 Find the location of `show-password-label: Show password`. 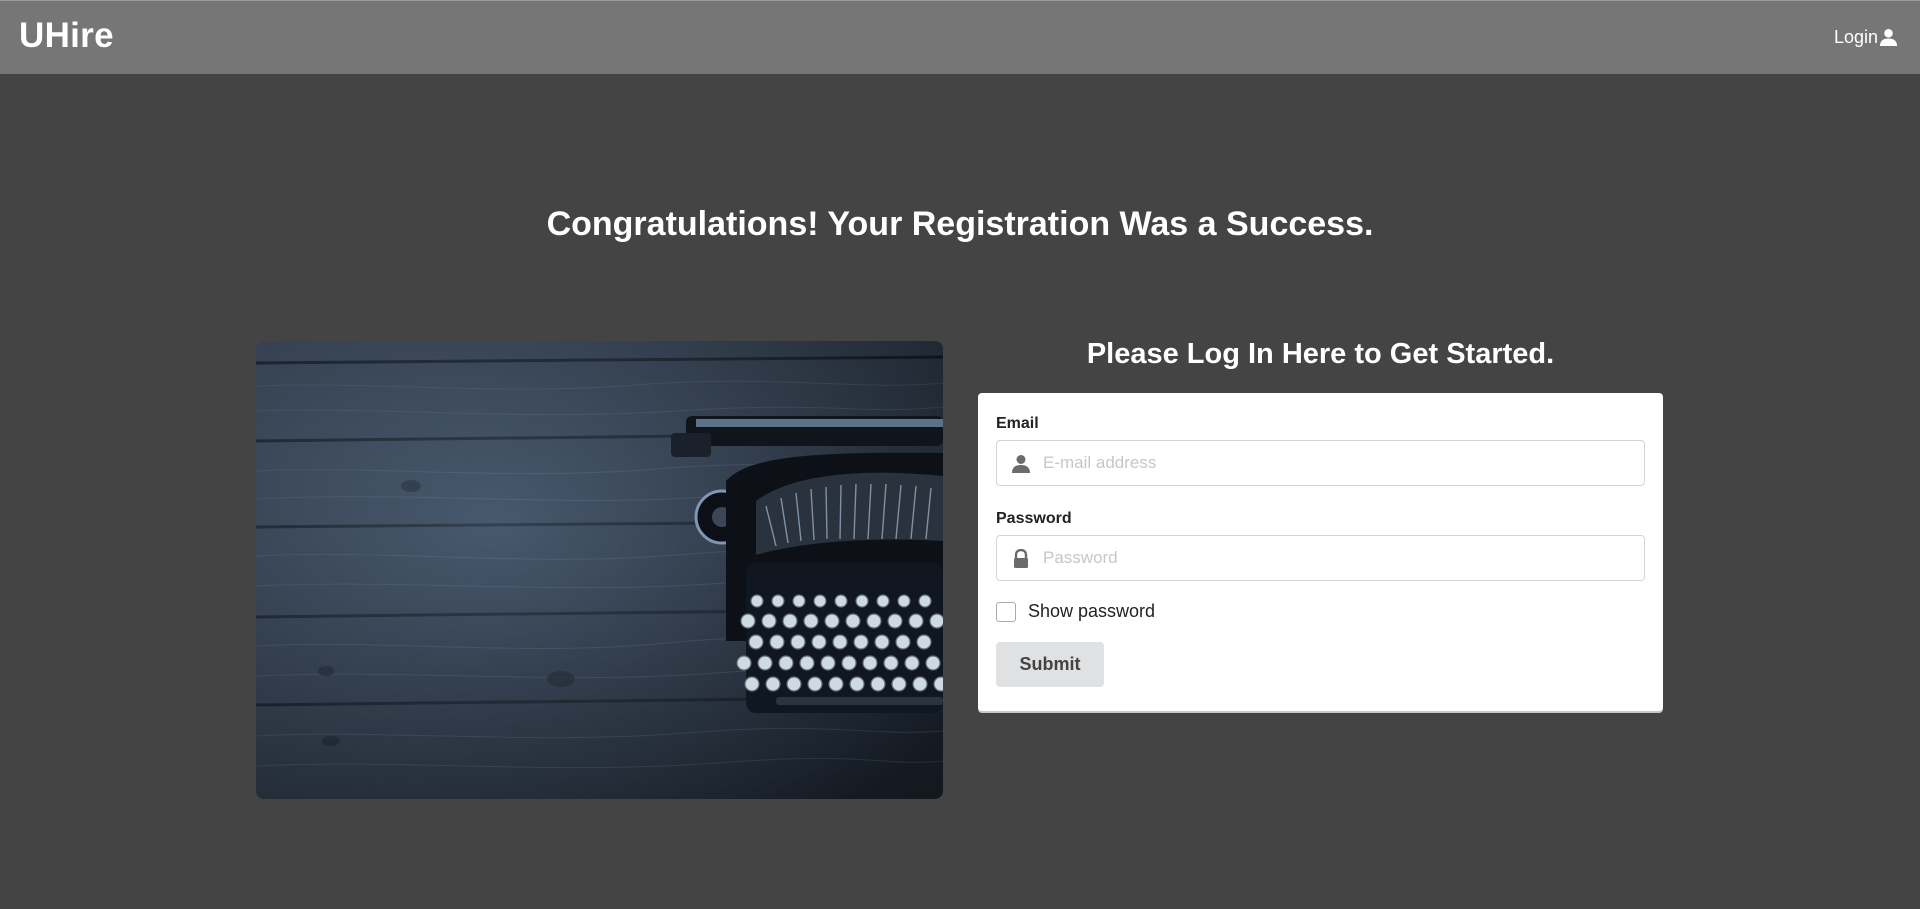

show-password-label: Show password is located at coordinates (1092, 611).